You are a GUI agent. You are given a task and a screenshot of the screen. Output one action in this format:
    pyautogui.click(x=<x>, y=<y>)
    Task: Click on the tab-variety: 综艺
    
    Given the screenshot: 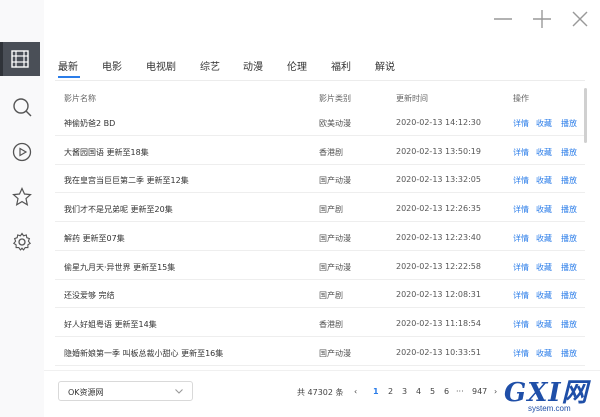 What is the action you would take?
    pyautogui.click(x=210, y=65)
    